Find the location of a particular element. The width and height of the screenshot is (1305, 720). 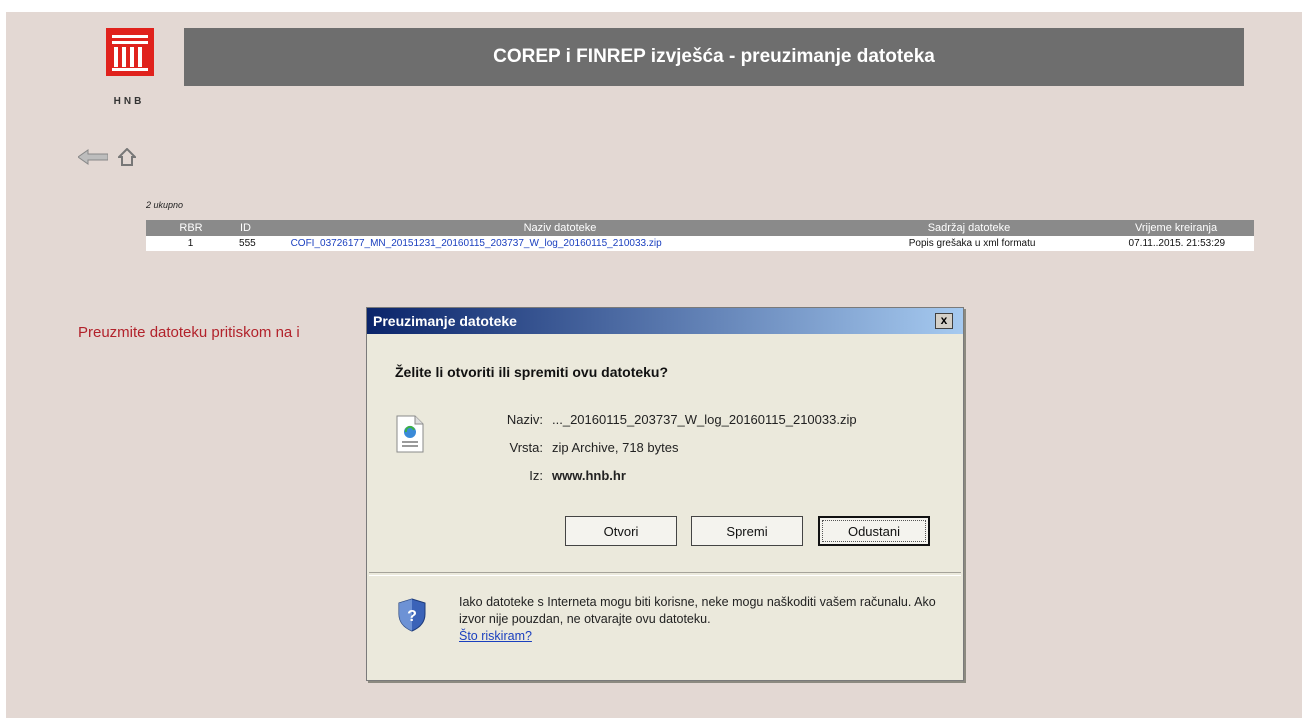

cell-rbr: 1 is located at coordinates (190, 243).